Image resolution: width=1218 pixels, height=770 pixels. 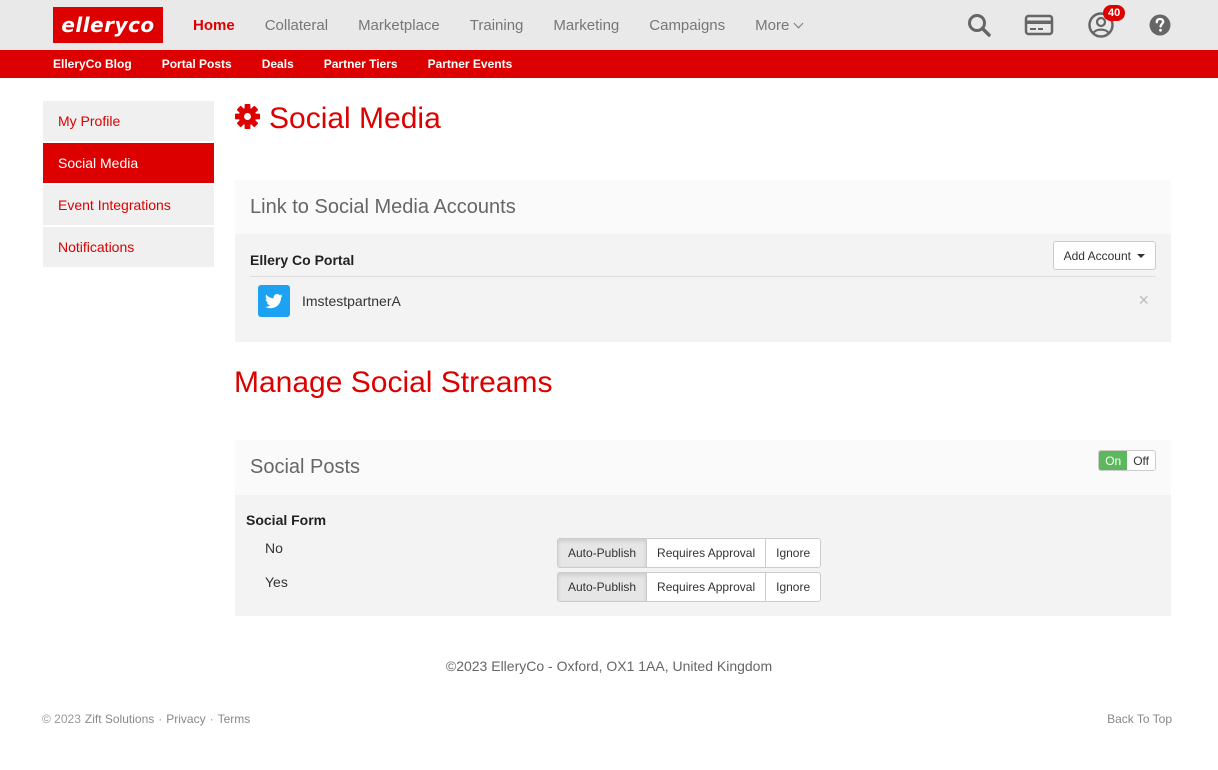 I want to click on nav-more: More, so click(x=778, y=25).